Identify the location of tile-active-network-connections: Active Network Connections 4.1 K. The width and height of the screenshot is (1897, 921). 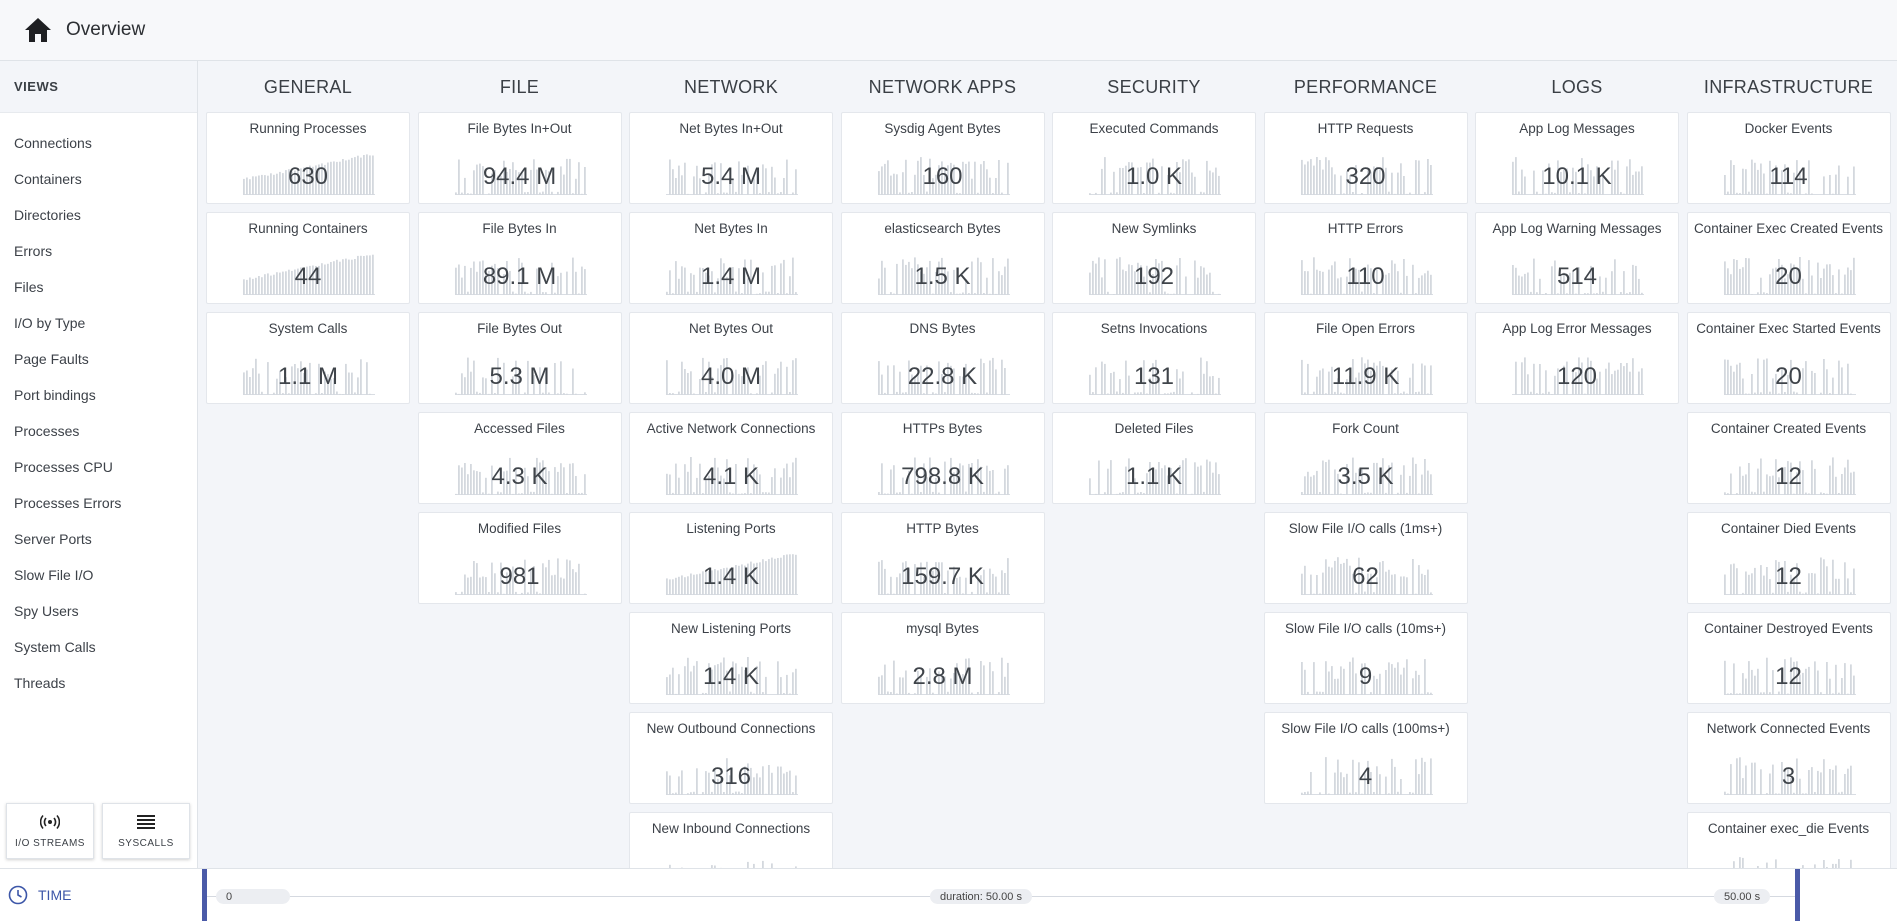
(731, 458).